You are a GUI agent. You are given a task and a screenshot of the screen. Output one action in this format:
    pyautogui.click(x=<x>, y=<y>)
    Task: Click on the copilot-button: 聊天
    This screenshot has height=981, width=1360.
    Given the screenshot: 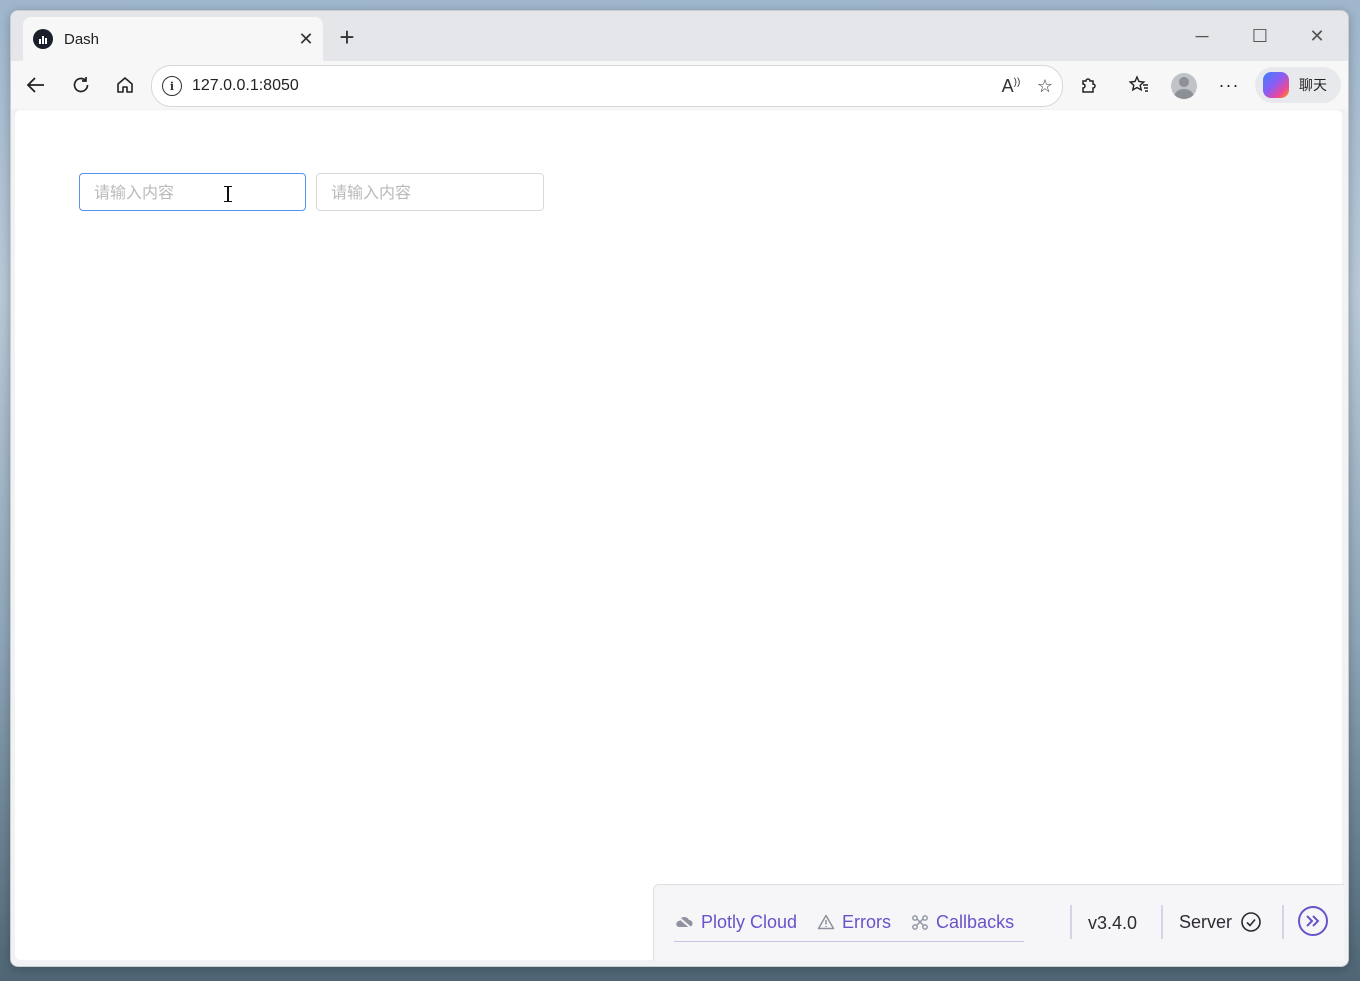 What is the action you would take?
    pyautogui.click(x=1298, y=85)
    